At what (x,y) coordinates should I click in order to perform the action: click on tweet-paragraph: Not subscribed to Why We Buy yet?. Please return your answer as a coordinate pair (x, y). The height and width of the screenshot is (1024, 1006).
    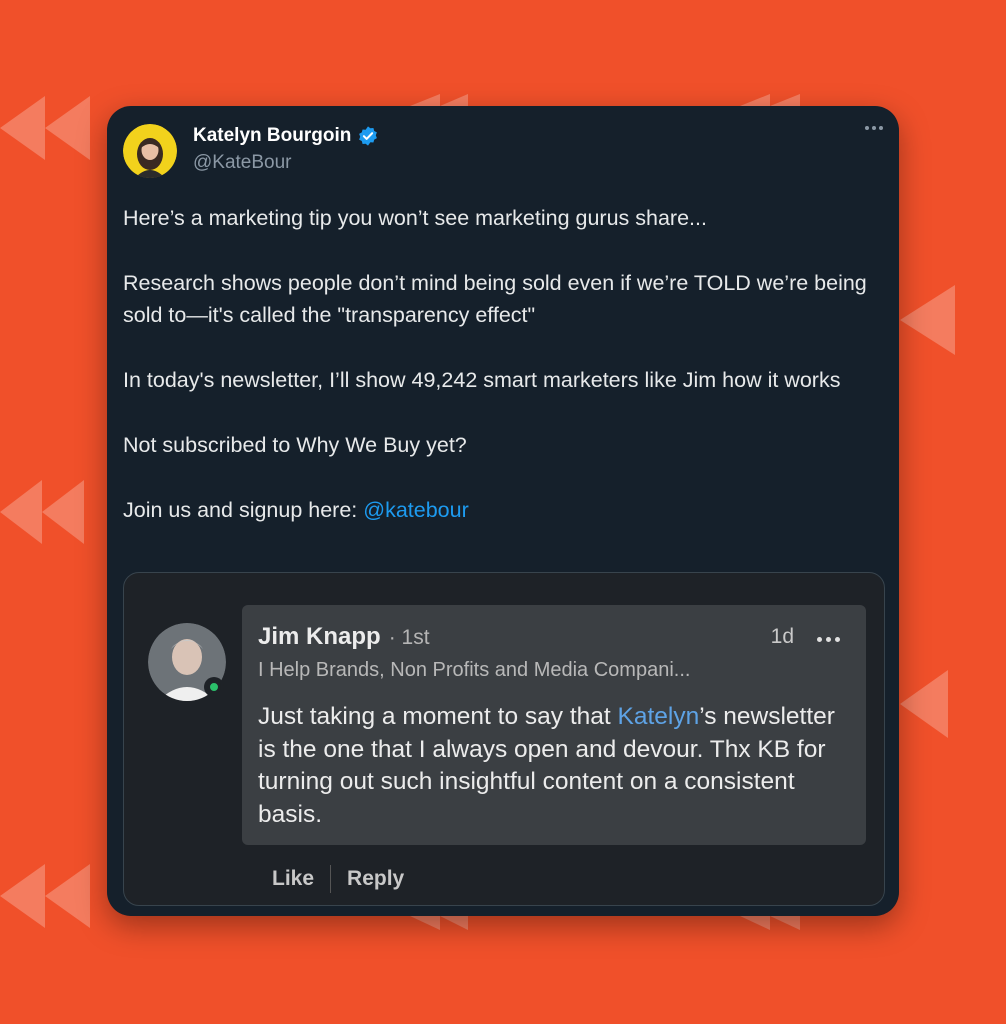
    Looking at the image, I should click on (295, 445).